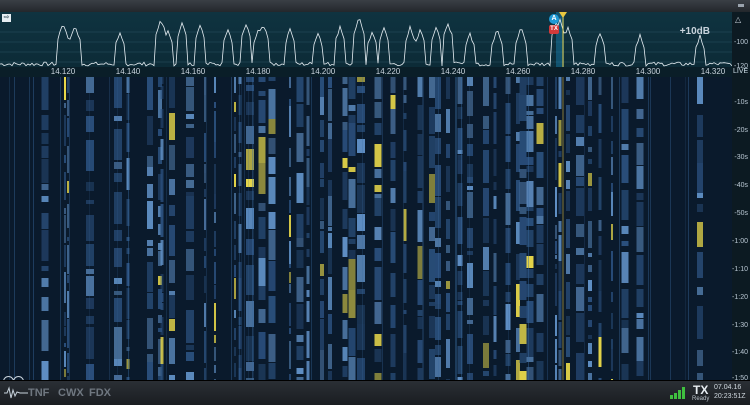 The image size is (750, 405). I want to click on freq-label: 14.180, so click(258, 71).